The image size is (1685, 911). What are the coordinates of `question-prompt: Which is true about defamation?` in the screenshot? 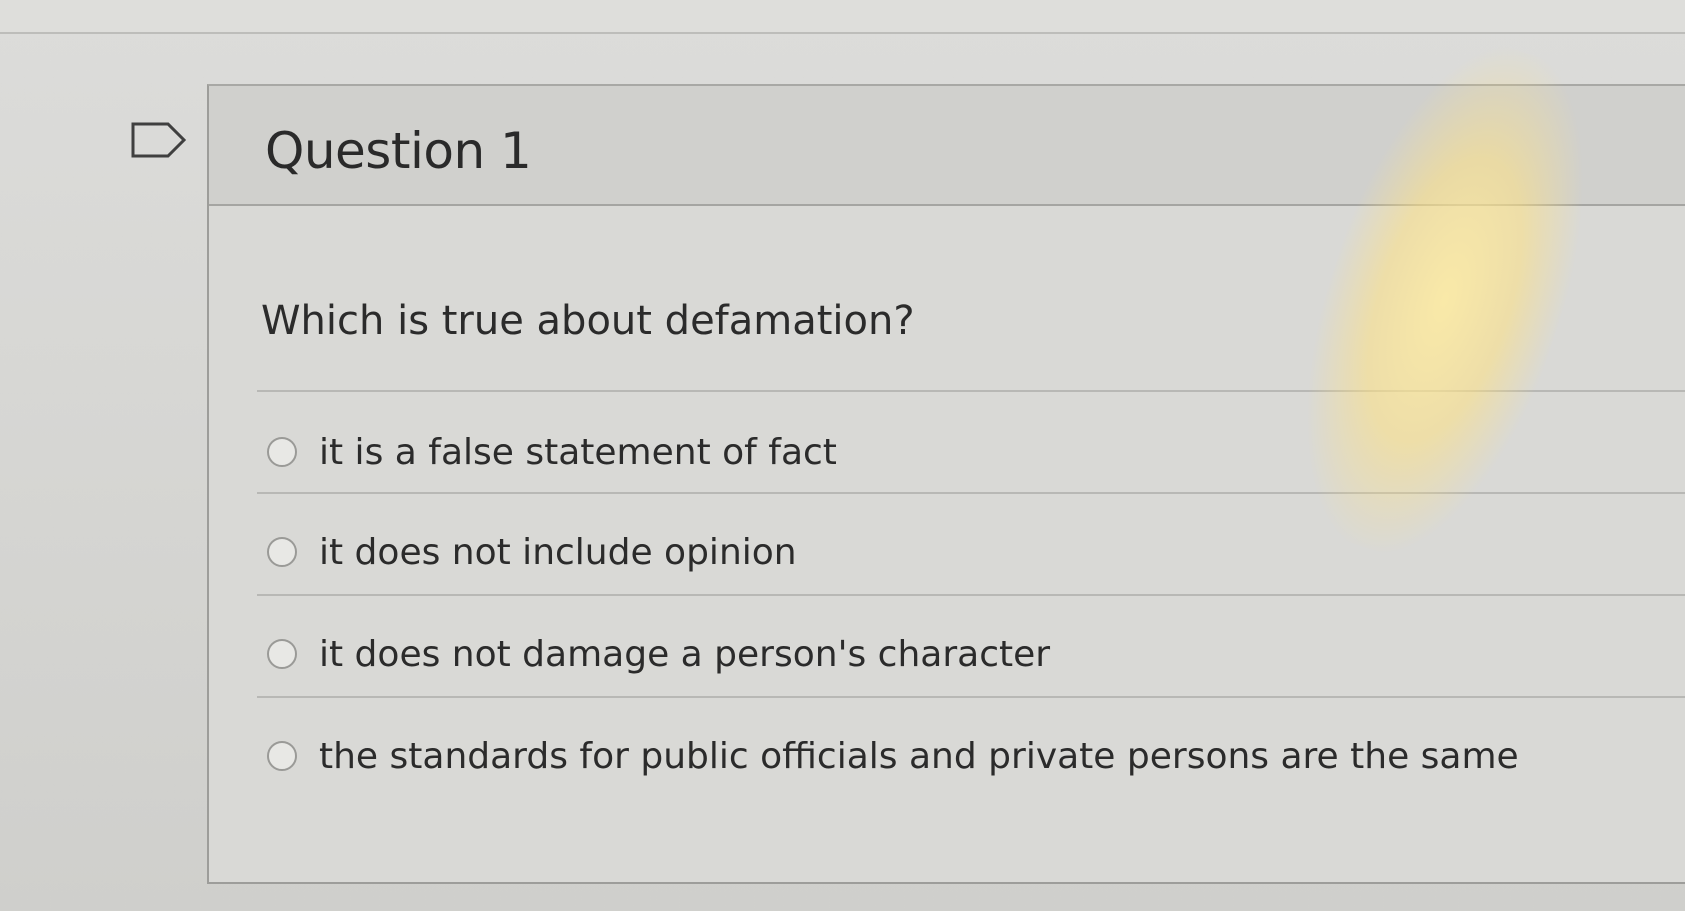 It's located at (588, 321).